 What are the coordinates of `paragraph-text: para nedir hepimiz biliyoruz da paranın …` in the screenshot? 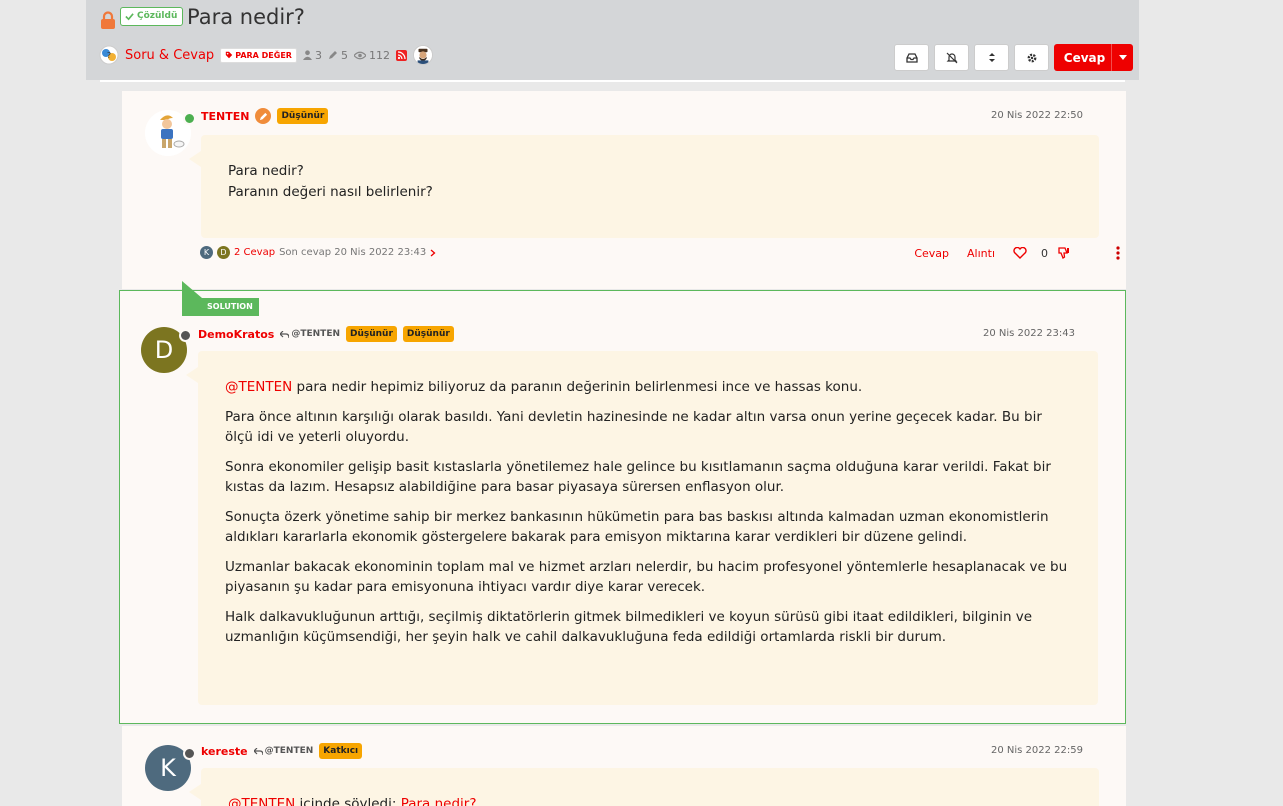 It's located at (577, 387).